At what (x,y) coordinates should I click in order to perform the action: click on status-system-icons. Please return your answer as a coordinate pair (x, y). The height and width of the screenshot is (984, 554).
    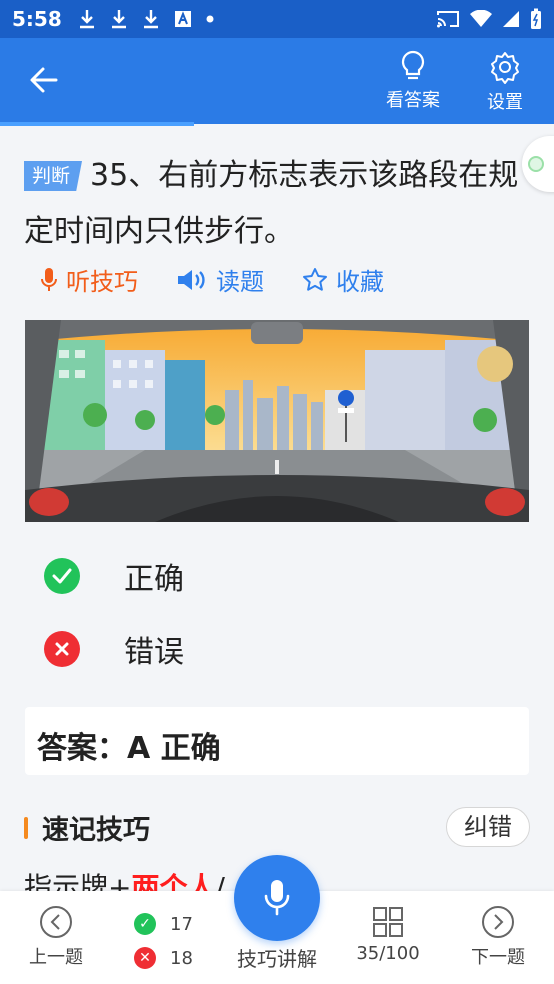
    Looking at the image, I should click on (489, 19).